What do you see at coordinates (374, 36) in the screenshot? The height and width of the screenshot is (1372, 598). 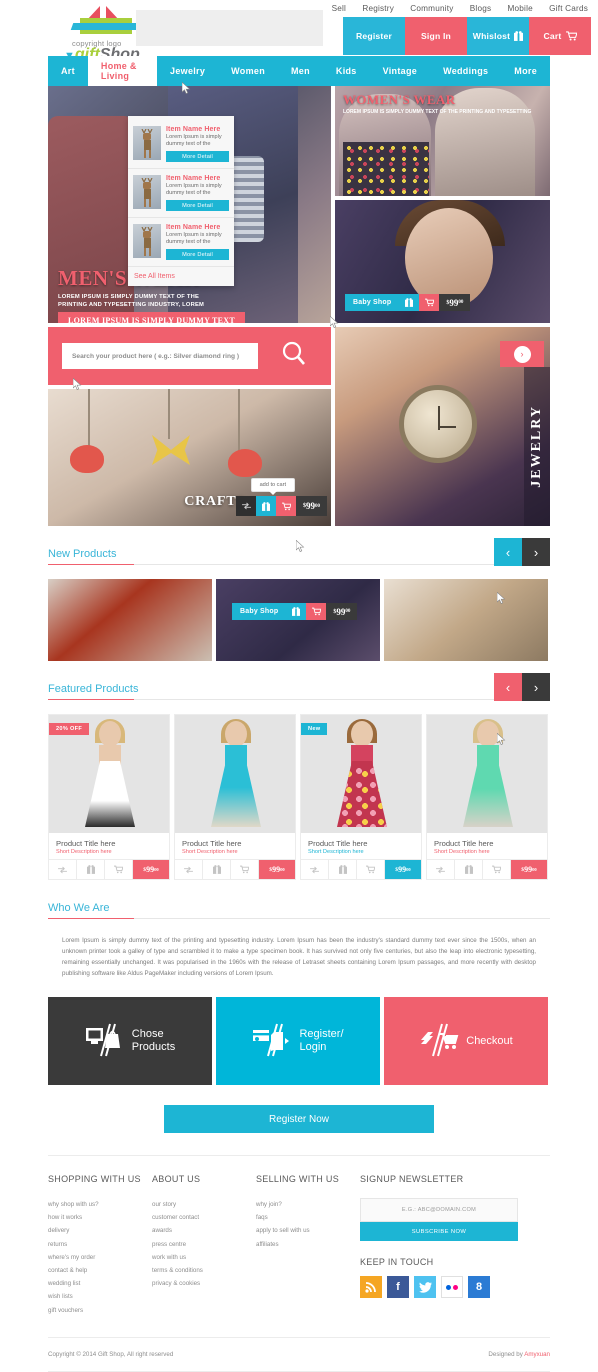 I see `register-button: Register` at bounding box center [374, 36].